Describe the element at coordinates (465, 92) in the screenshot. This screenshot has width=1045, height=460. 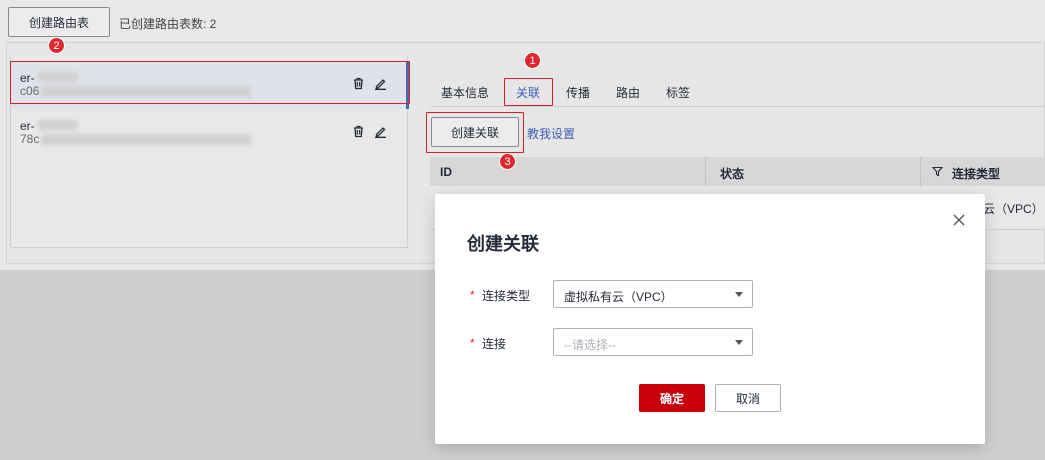
I see `tab-basic-info: 基本信息` at that location.